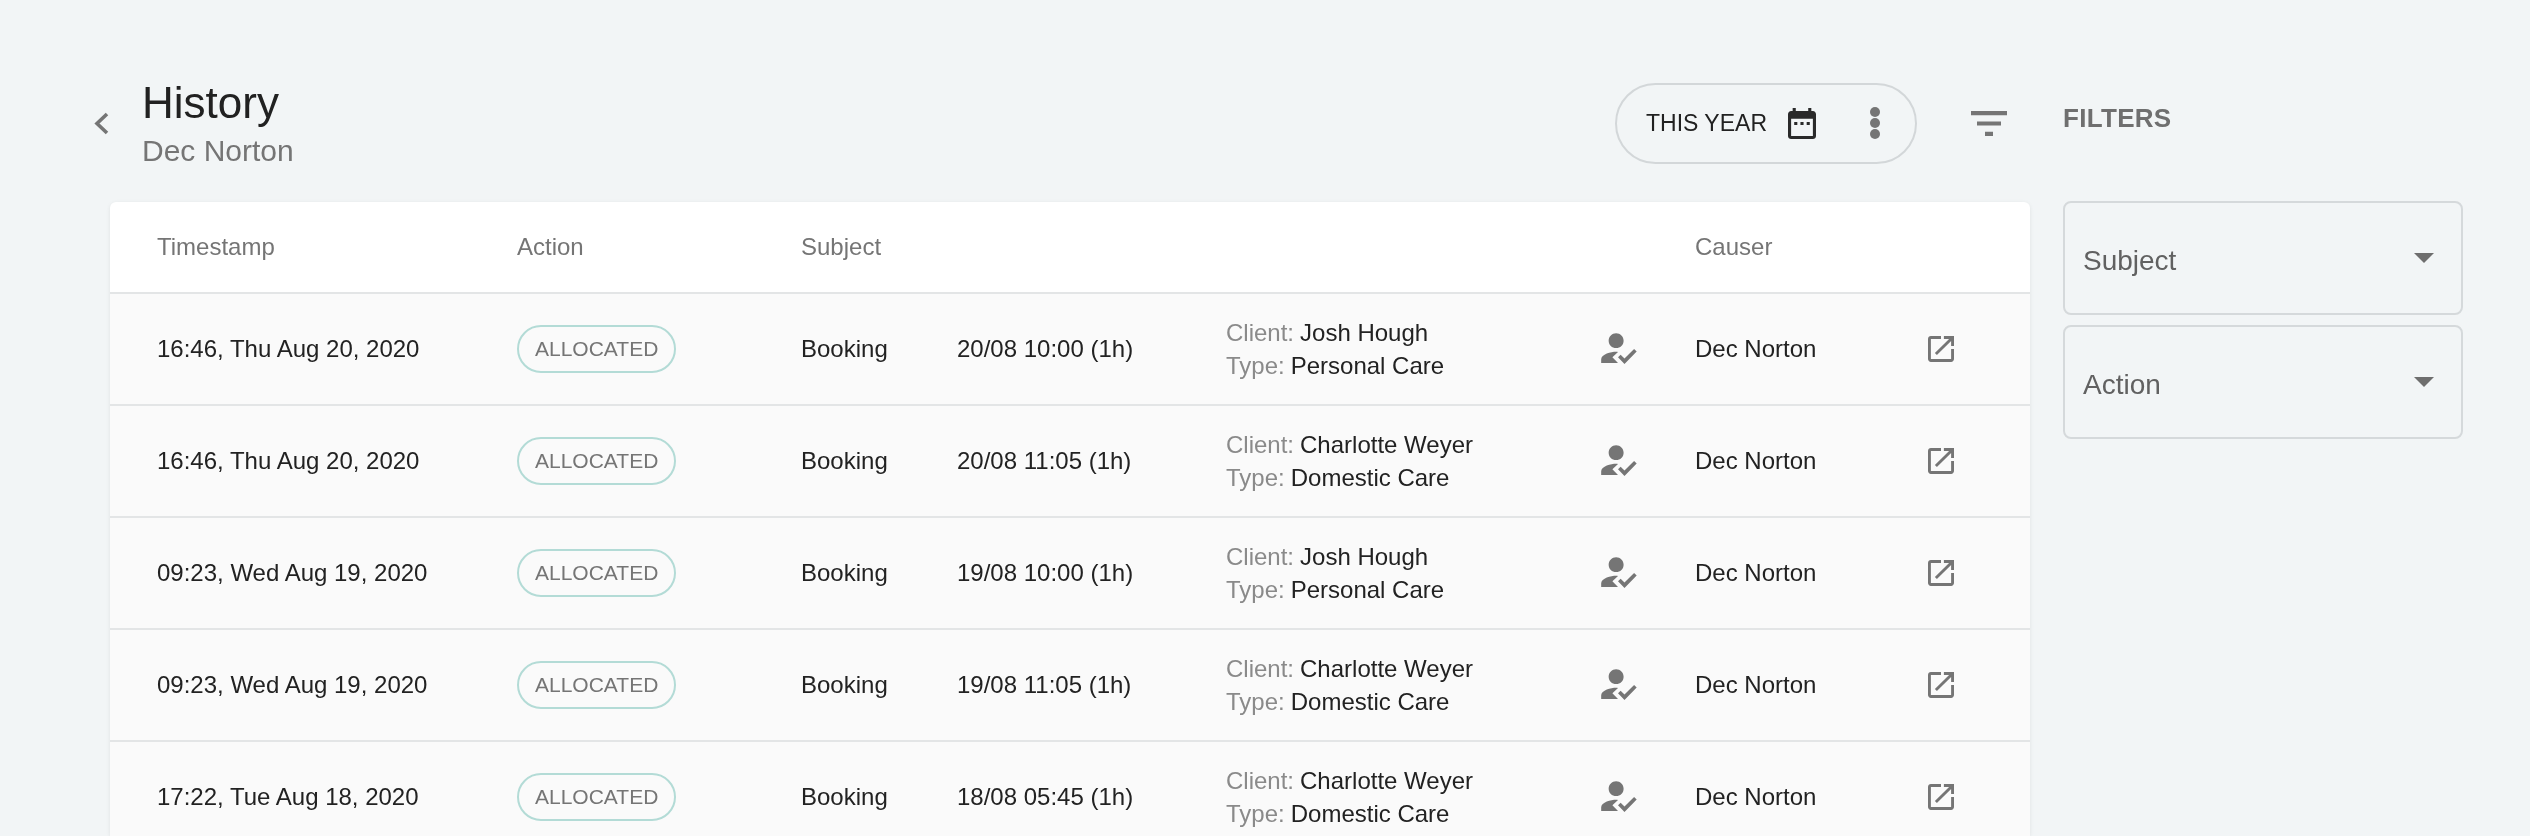 The width and height of the screenshot is (2530, 836). I want to click on time-slot-text: 19/08 10:00 (1h), so click(1045, 573).